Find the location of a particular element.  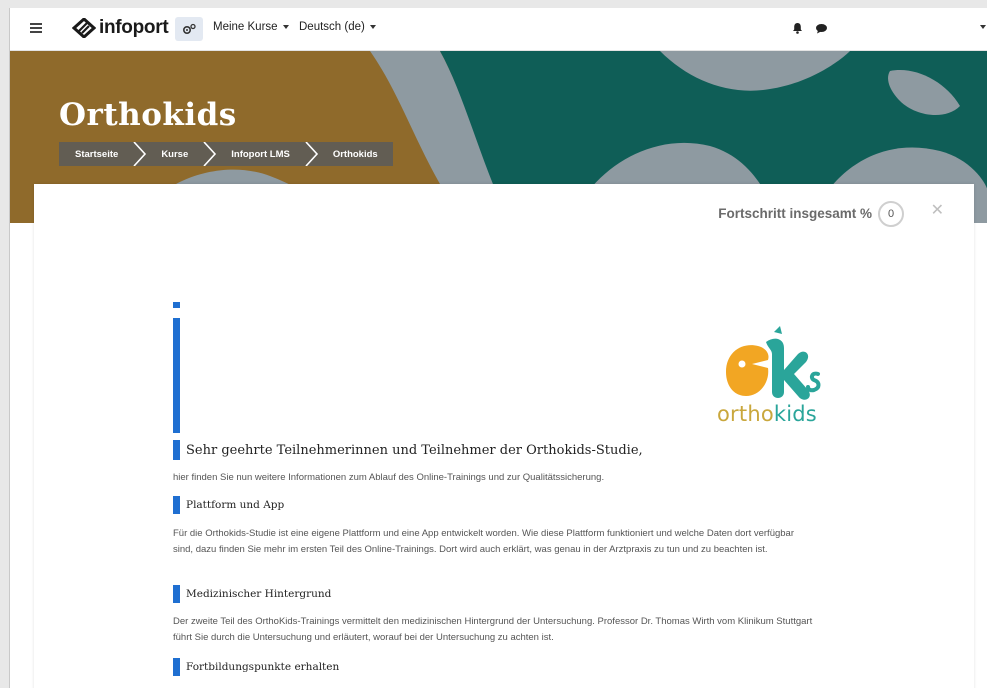

accent-bar is located at coordinates (176, 375).